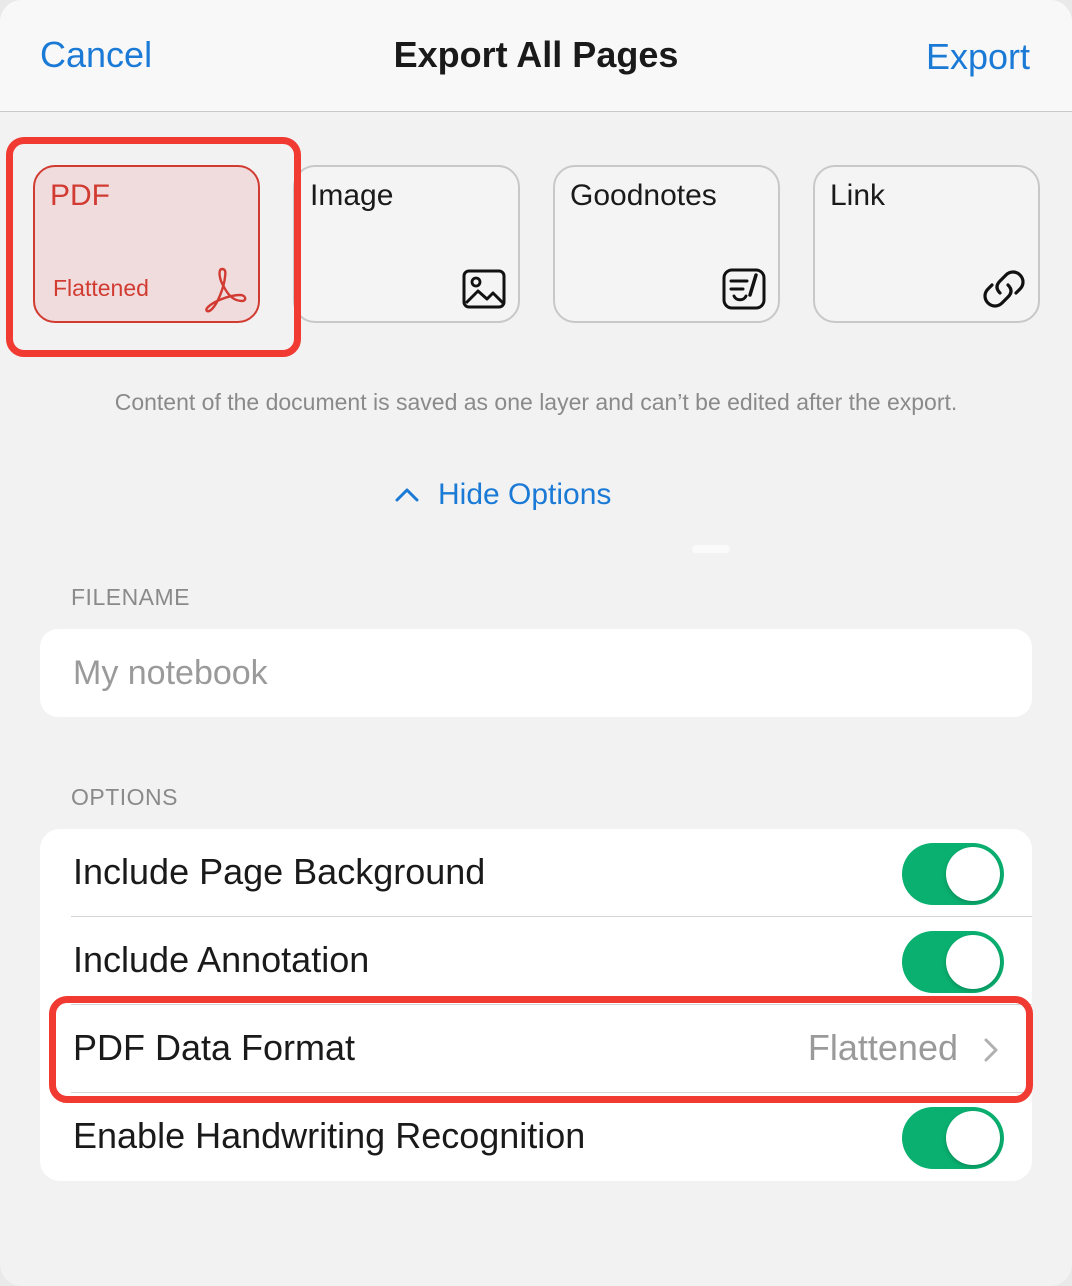 The image size is (1072, 1286). Describe the element at coordinates (329, 1135) in the screenshot. I see `option-label: Enable Handwriting Recognition` at that location.